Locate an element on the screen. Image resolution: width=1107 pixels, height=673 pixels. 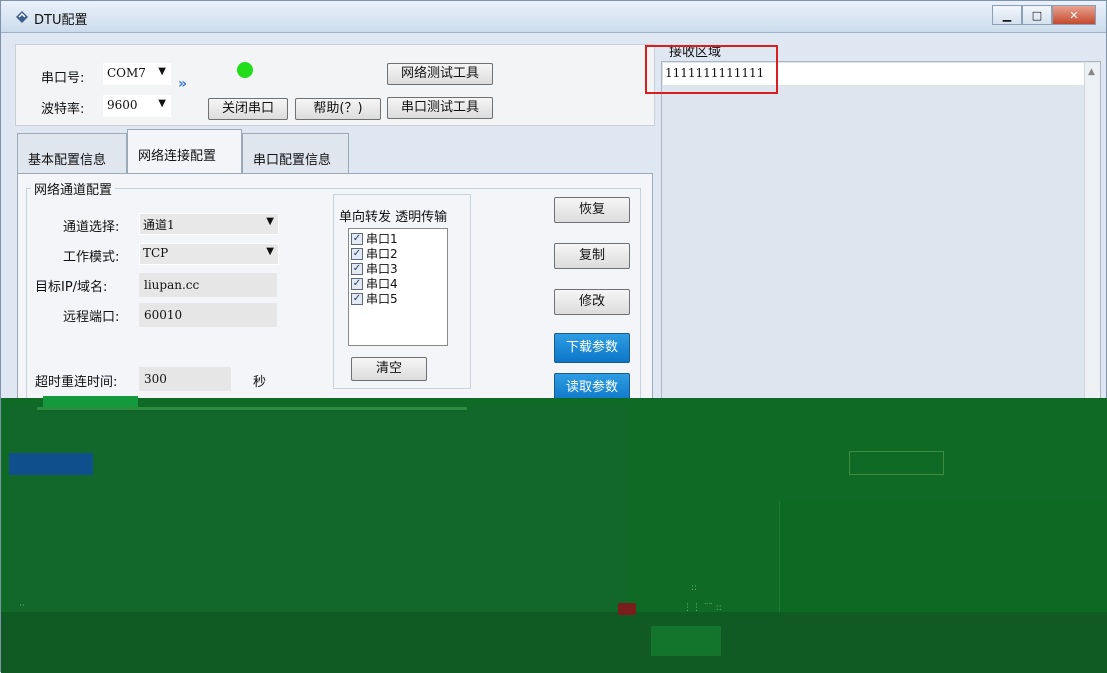
scroll-up-icon: ▲ is located at coordinates (1091, 72).